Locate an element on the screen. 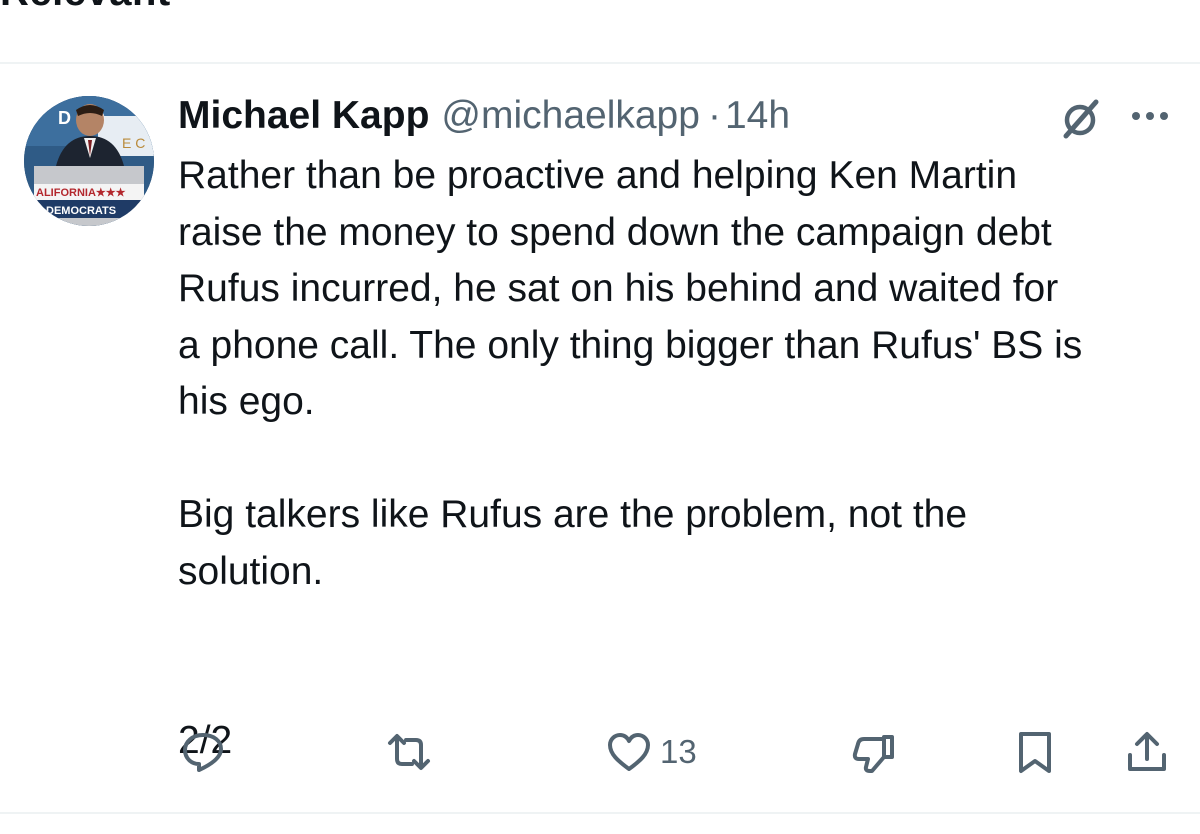 The height and width of the screenshot is (834, 1200). share-button is located at coordinates (1147, 752).